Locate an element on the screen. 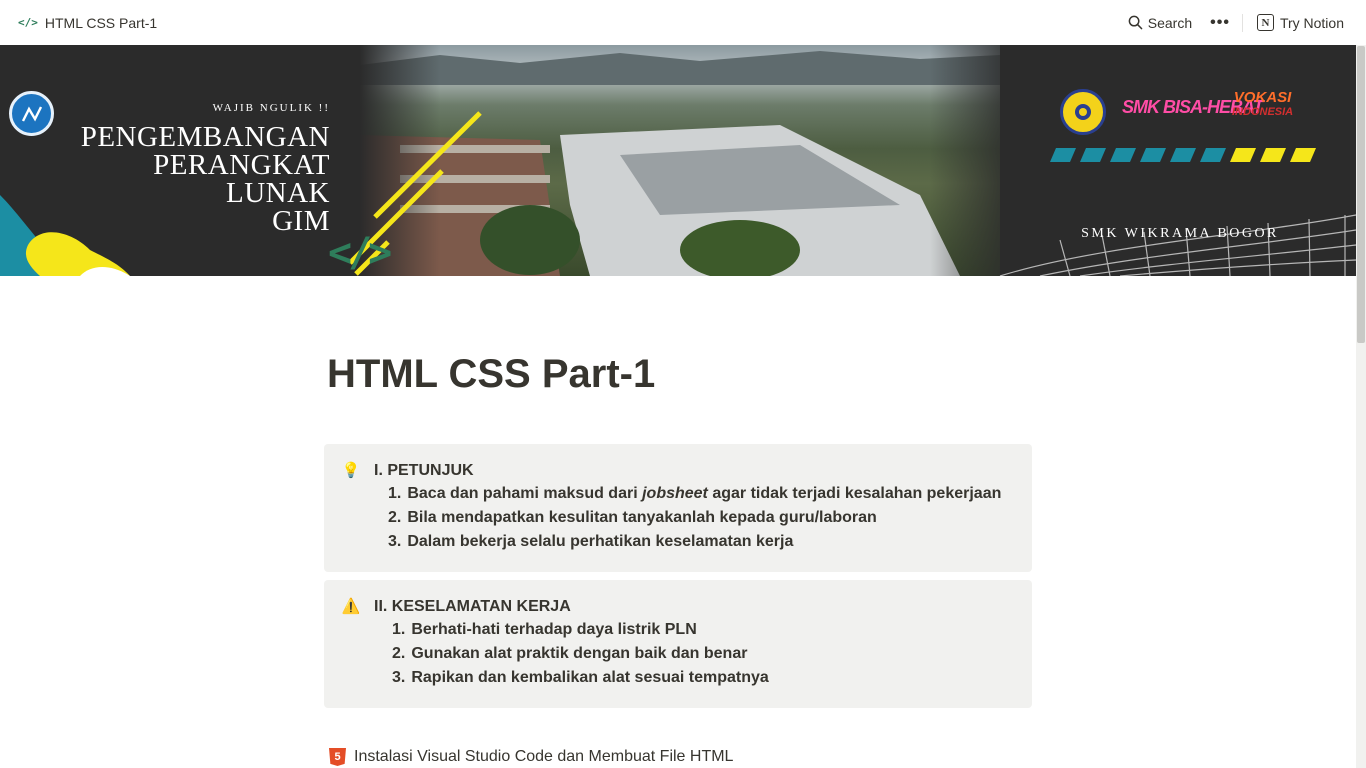 Image resolution: width=1366 pixels, height=768 pixels. search-label: Search is located at coordinates (1170, 22).